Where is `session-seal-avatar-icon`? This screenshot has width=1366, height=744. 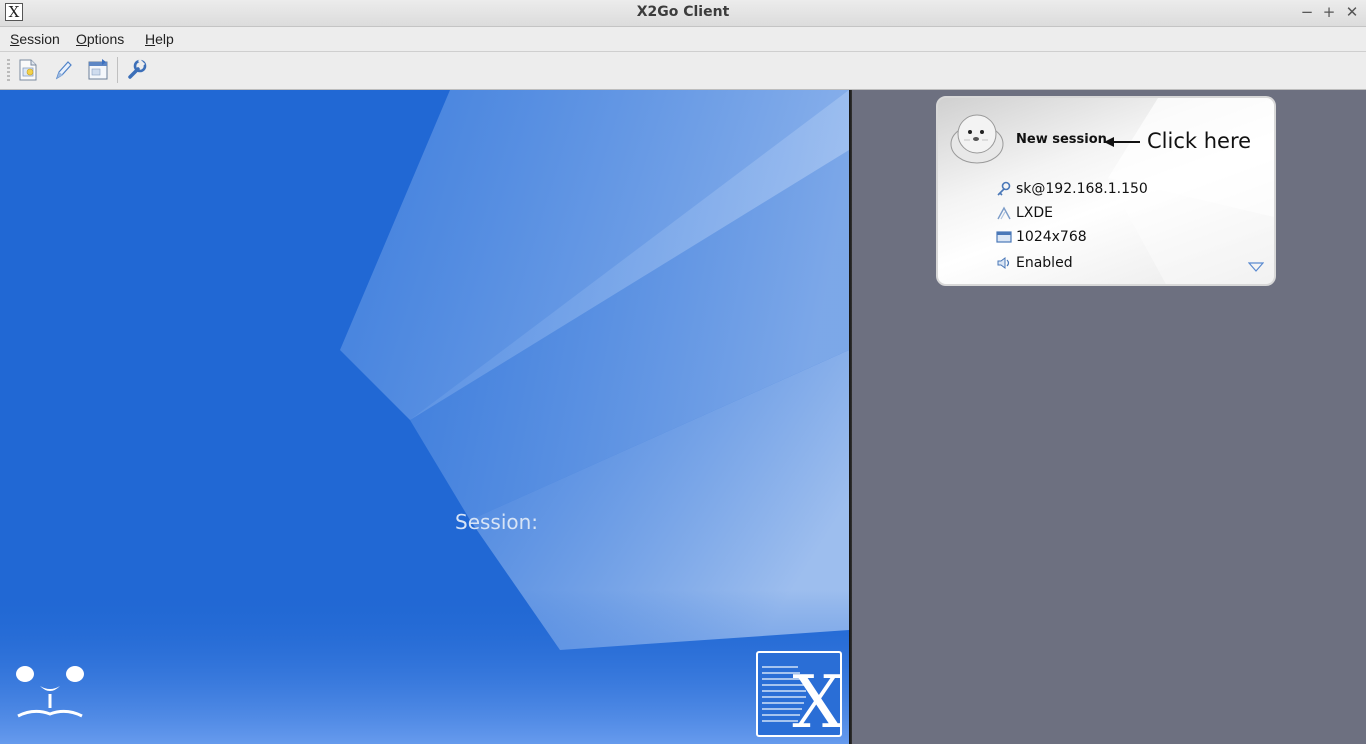
session-seal-avatar-icon is located at coordinates (977, 139).